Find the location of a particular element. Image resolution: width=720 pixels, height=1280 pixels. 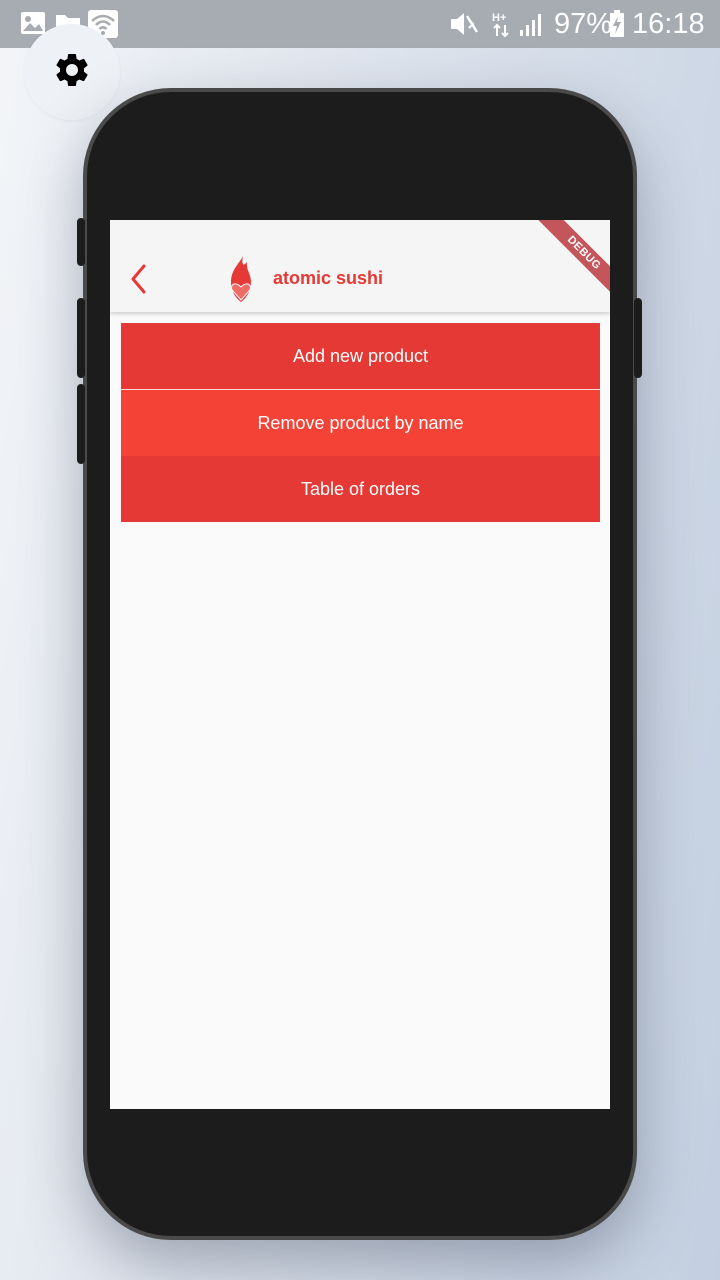

phone-volume-up-button is located at coordinates (81, 338).